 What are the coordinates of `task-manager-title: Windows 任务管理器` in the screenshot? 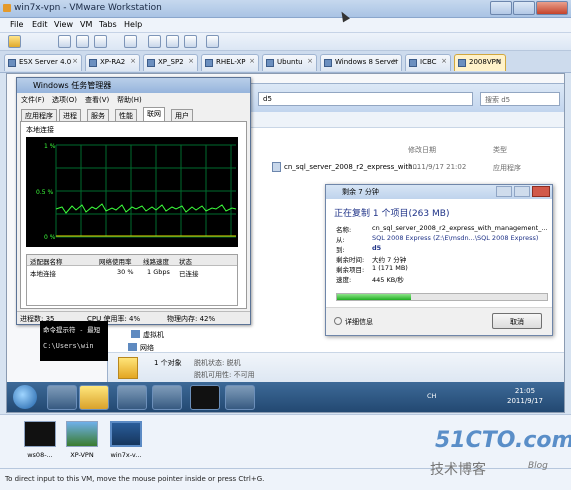 It's located at (133, 85).